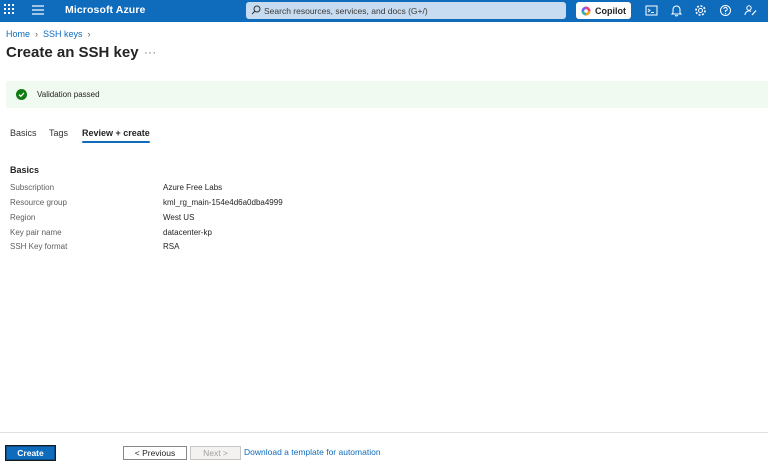 The image size is (768, 467). I want to click on feedback-icon, so click(750, 10).